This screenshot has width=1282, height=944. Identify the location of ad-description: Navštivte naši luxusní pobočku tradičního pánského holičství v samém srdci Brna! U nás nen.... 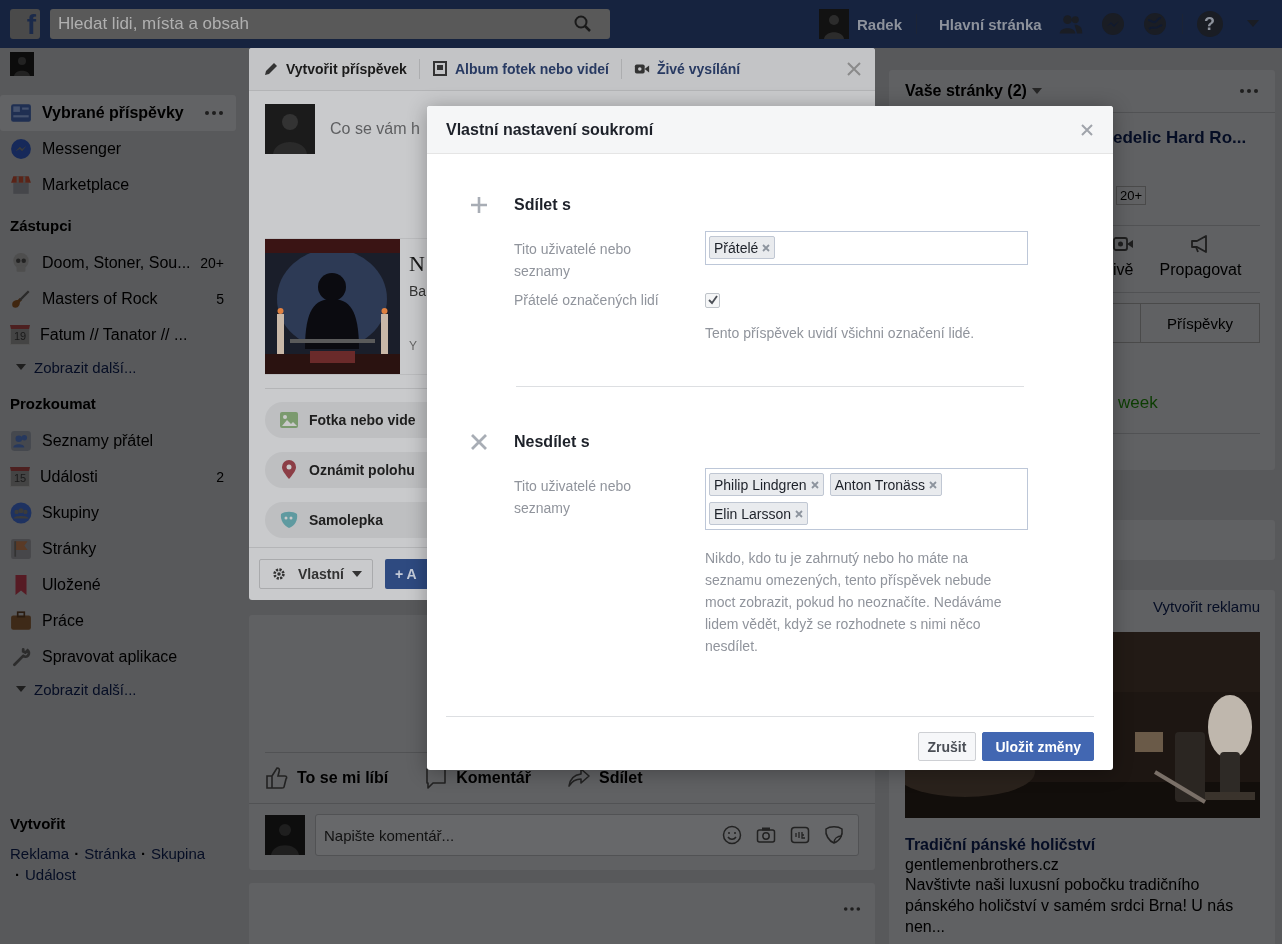
(1070, 906).